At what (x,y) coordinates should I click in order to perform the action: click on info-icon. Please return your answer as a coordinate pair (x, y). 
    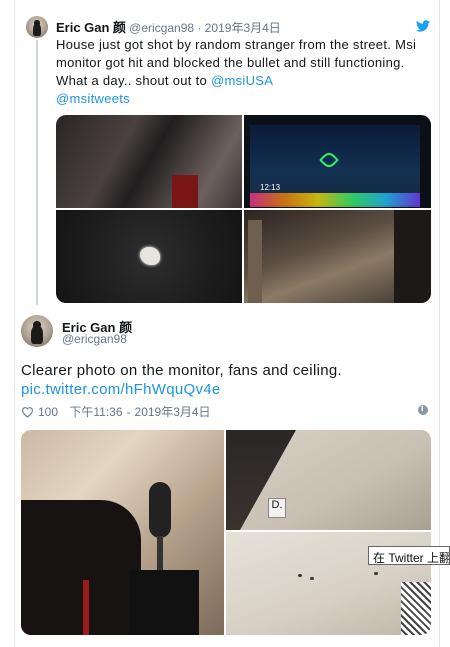
    Looking at the image, I should click on (423, 409).